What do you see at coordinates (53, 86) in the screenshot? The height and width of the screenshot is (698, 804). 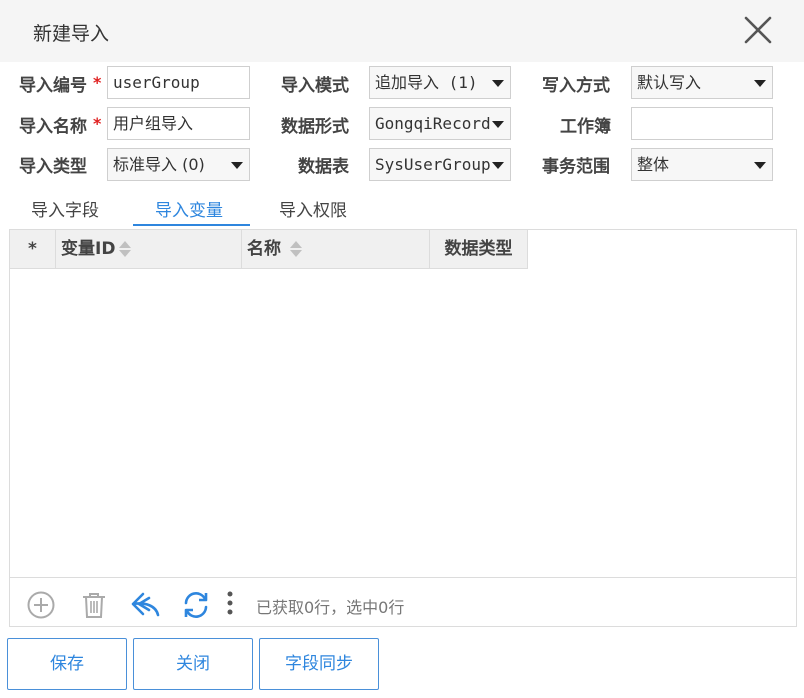 I see `import-code-label: 导入编号` at bounding box center [53, 86].